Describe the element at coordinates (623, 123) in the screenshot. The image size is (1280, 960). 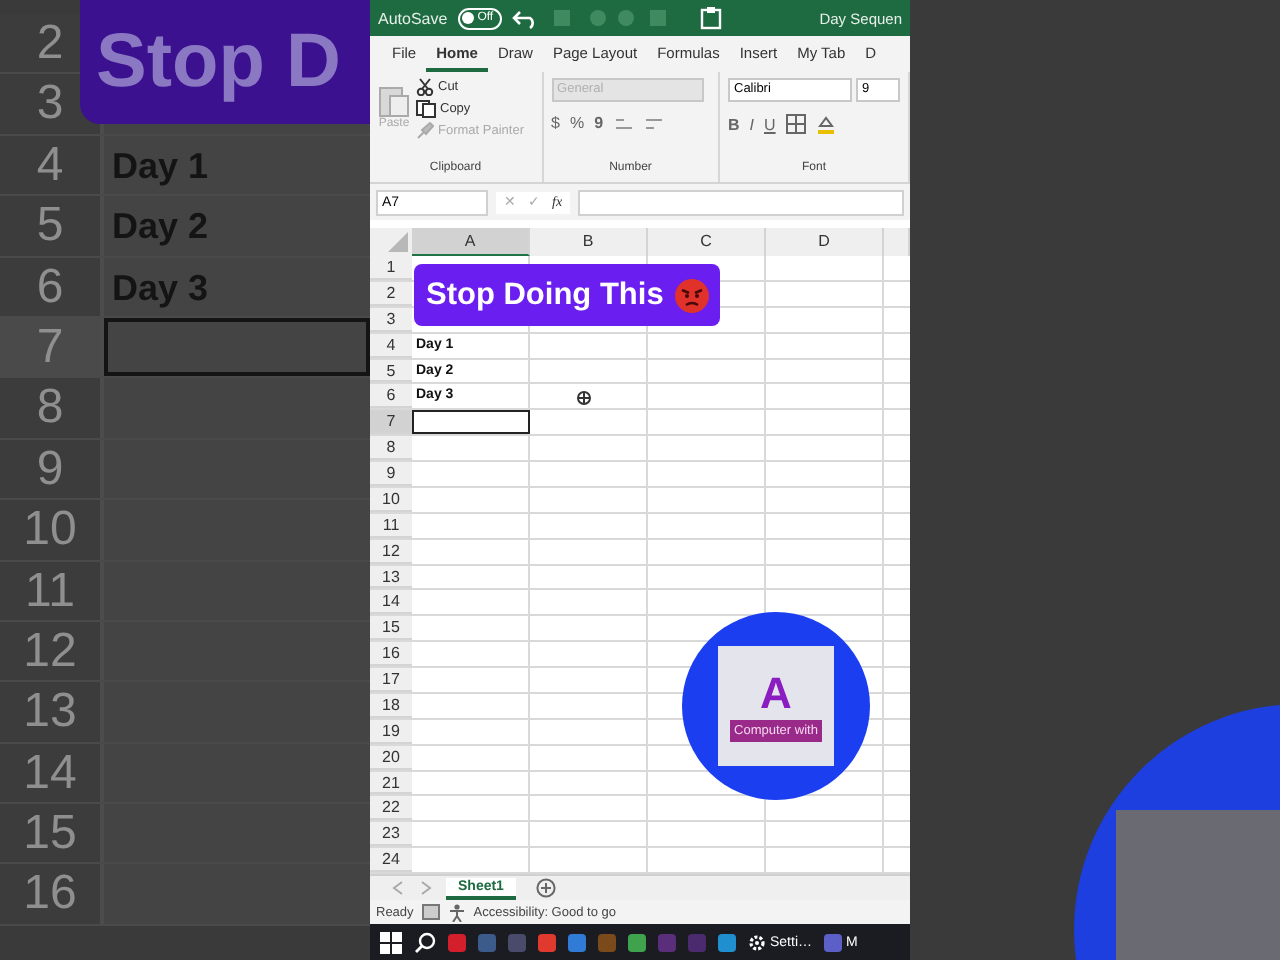
I see `increase-decimal-icon` at that location.